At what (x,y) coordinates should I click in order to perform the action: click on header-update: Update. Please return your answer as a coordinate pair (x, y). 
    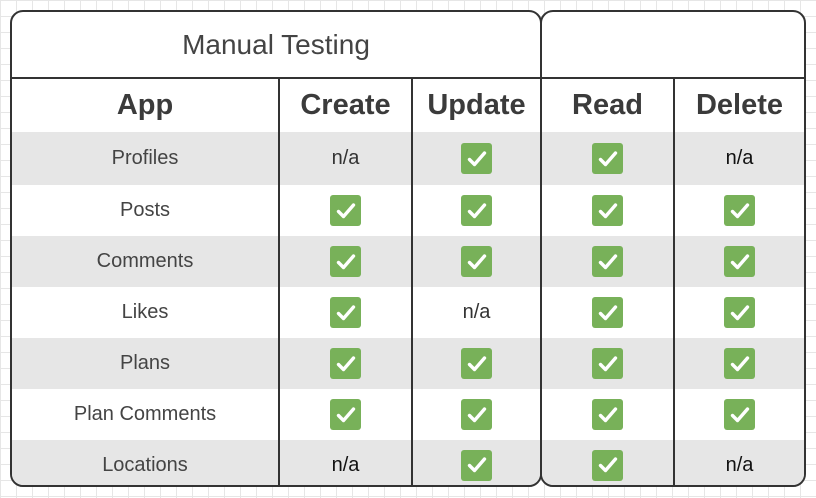
    Looking at the image, I should click on (475, 105).